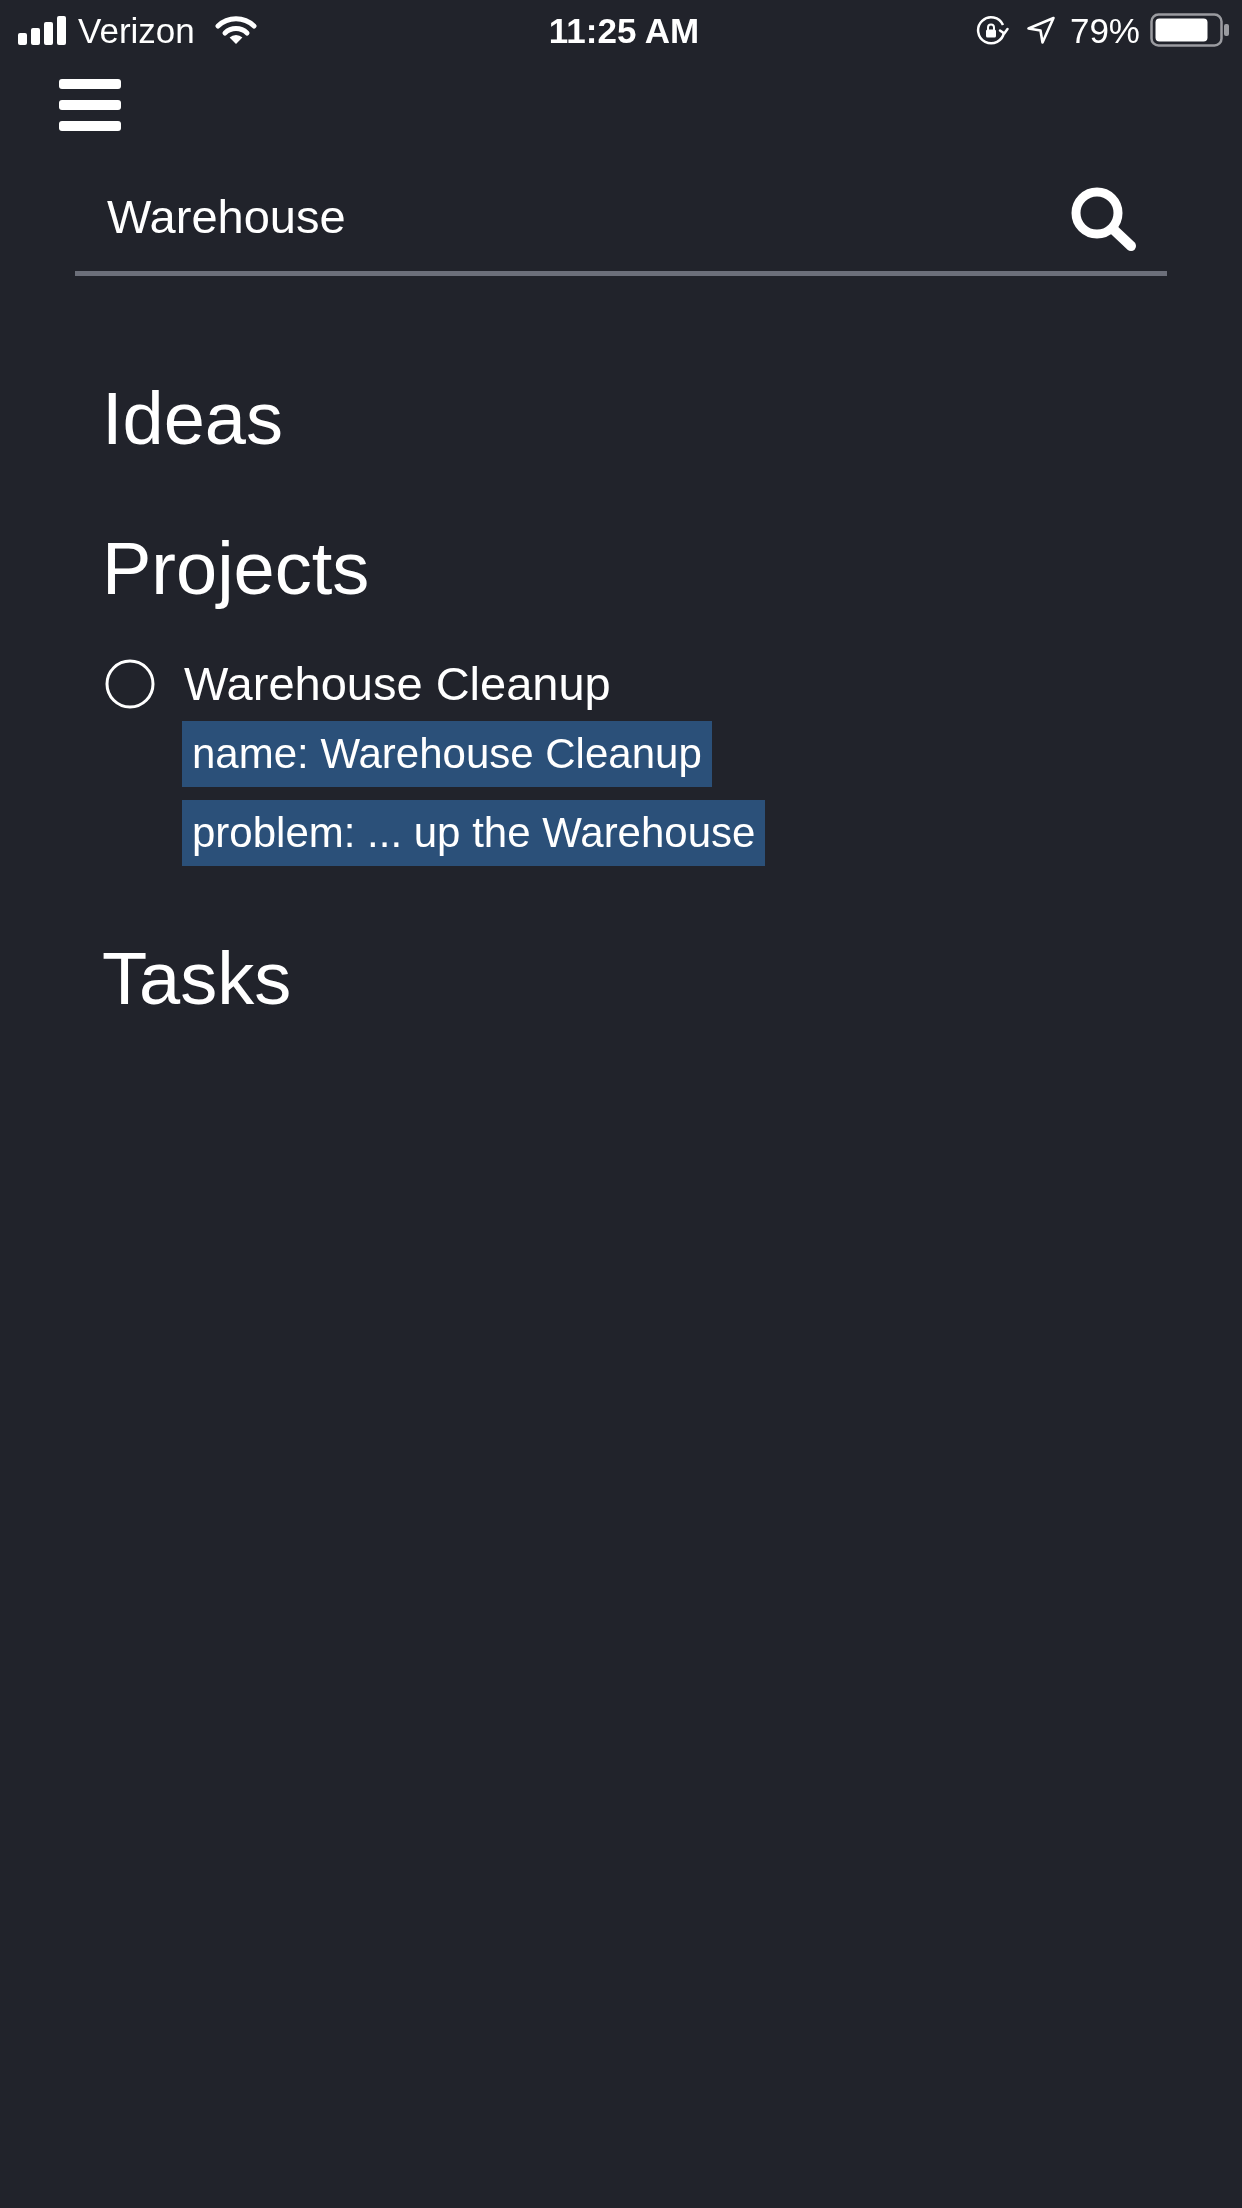 This screenshot has height=2208, width=1242. Describe the element at coordinates (474, 833) in the screenshot. I see `search-match: problem: ... up the Warehouse` at that location.